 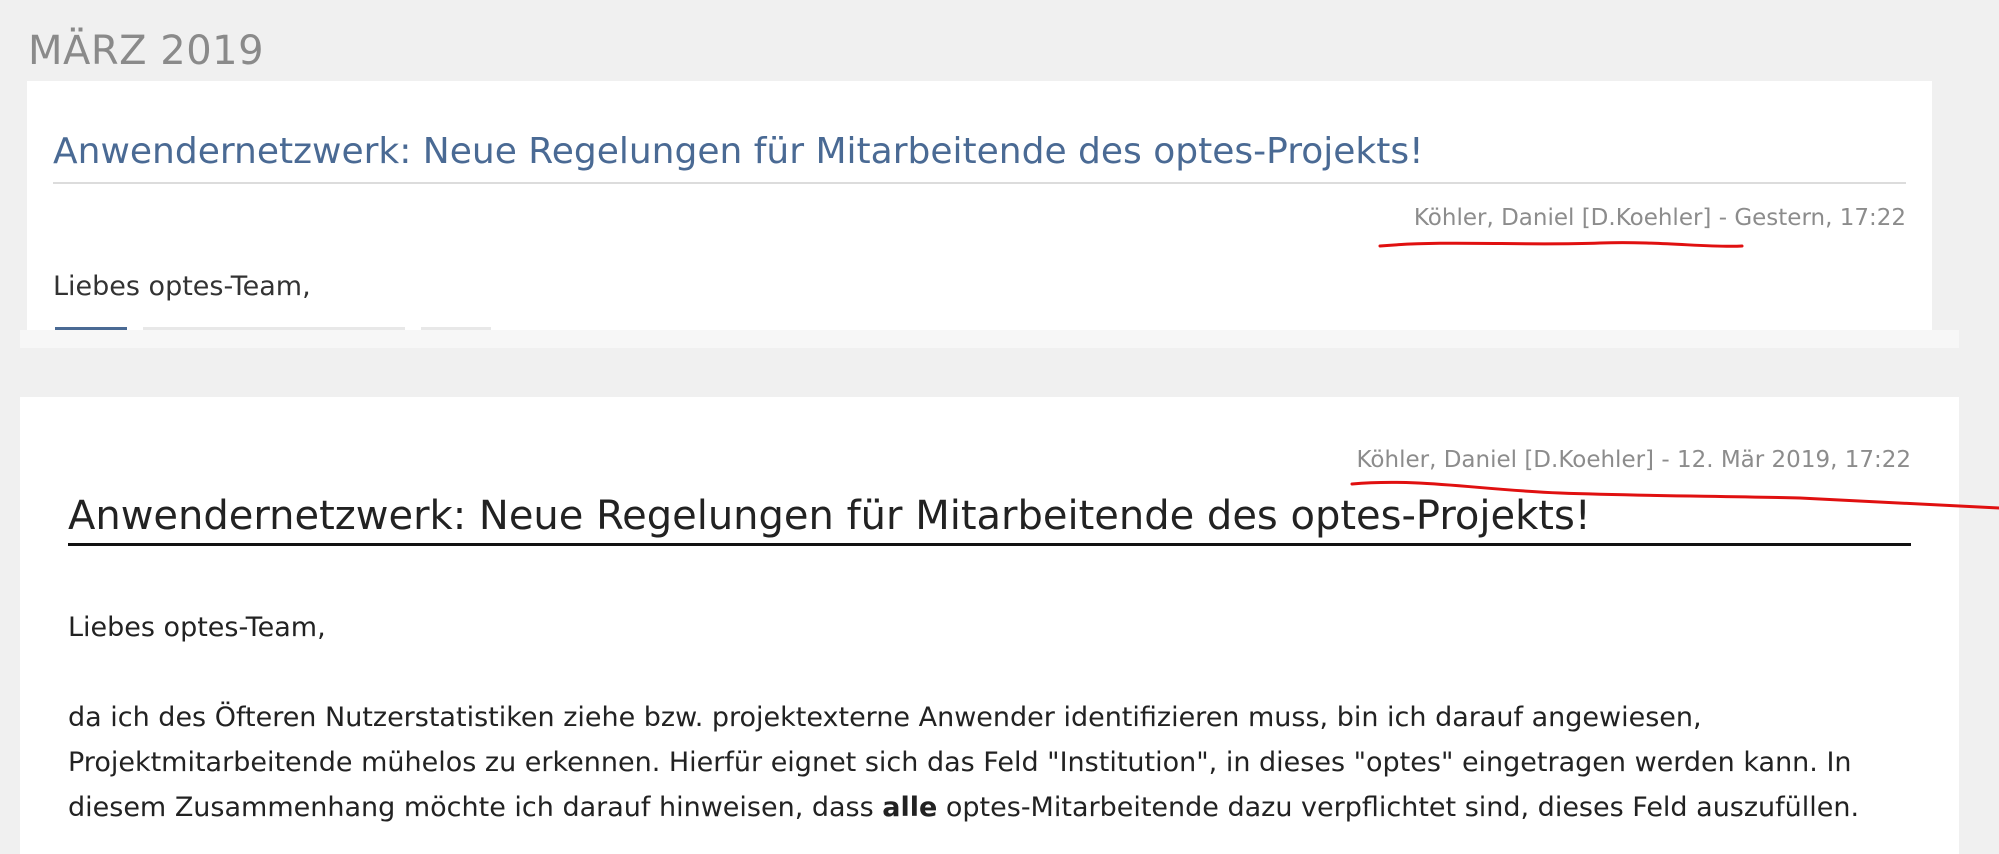 I want to click on news-list-excerpt: Liebes optes-Team,, so click(x=182, y=286).